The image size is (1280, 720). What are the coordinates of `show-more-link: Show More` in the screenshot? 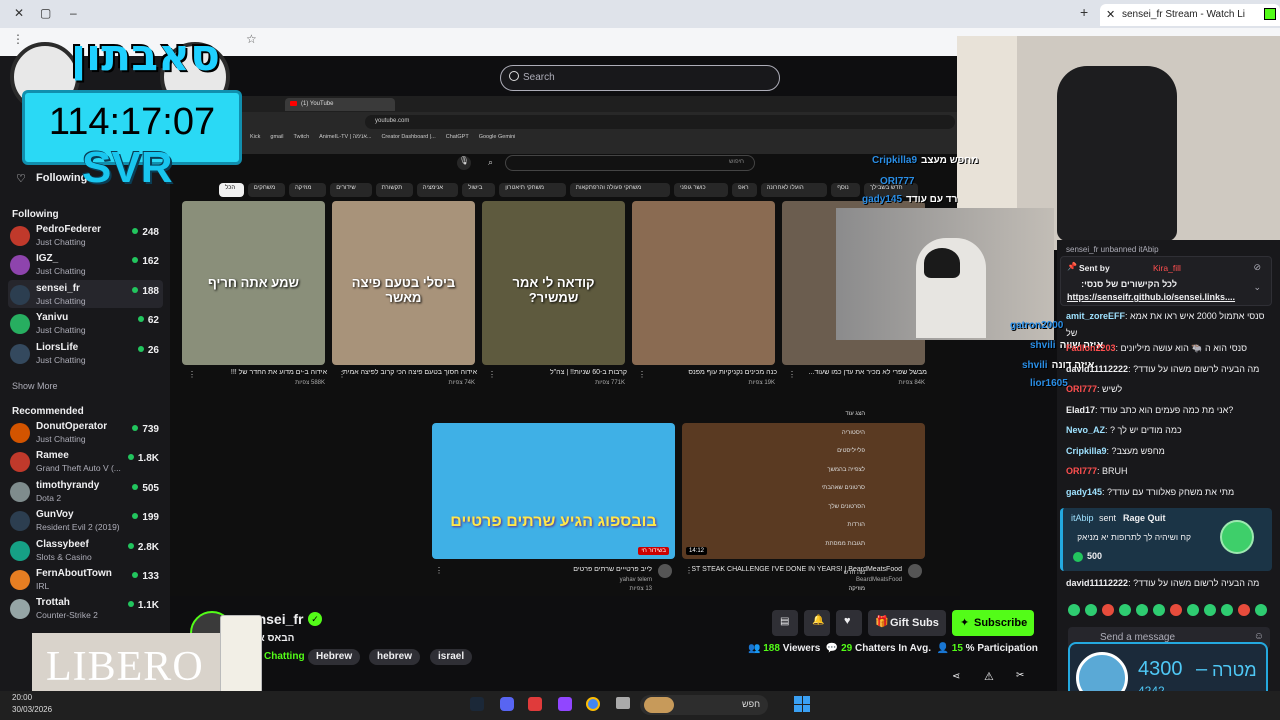 It's located at (35, 386).